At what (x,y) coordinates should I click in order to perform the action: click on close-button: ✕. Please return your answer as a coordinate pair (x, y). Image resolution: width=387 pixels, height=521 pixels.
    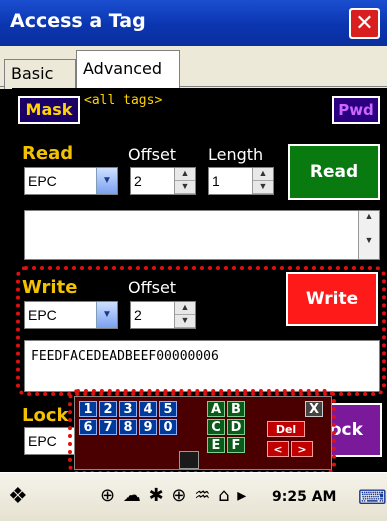
    Looking at the image, I should click on (364, 23).